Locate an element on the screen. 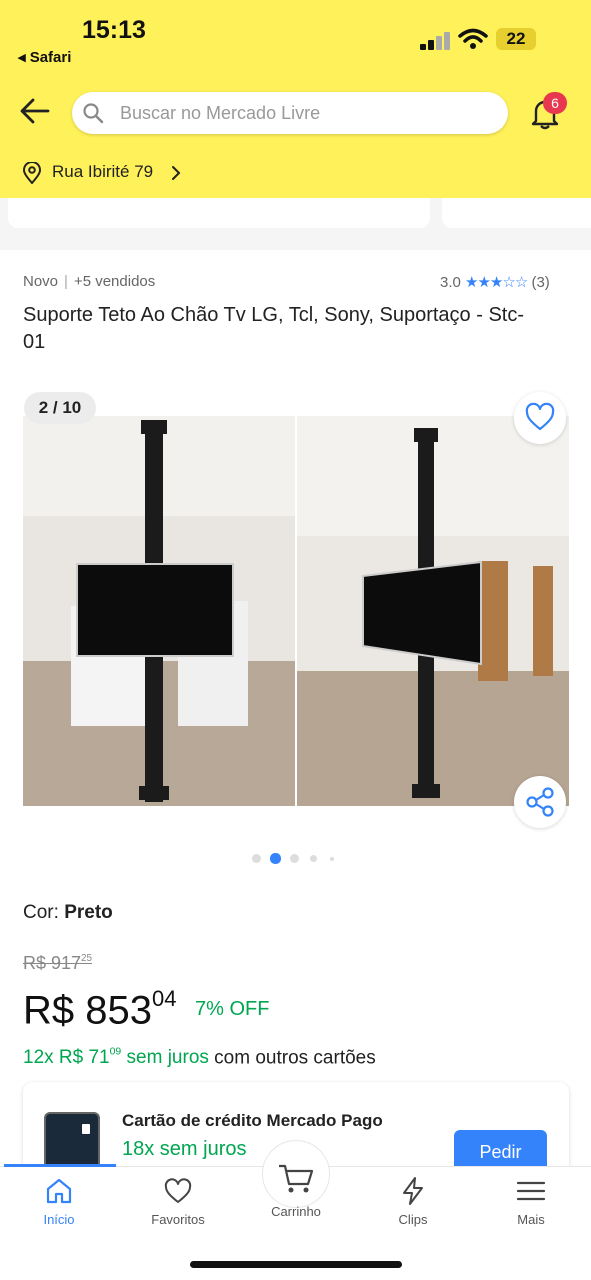 Image resolution: width=591 pixels, height=1280 pixels. original-price: R$ 91725 is located at coordinates (57, 963).